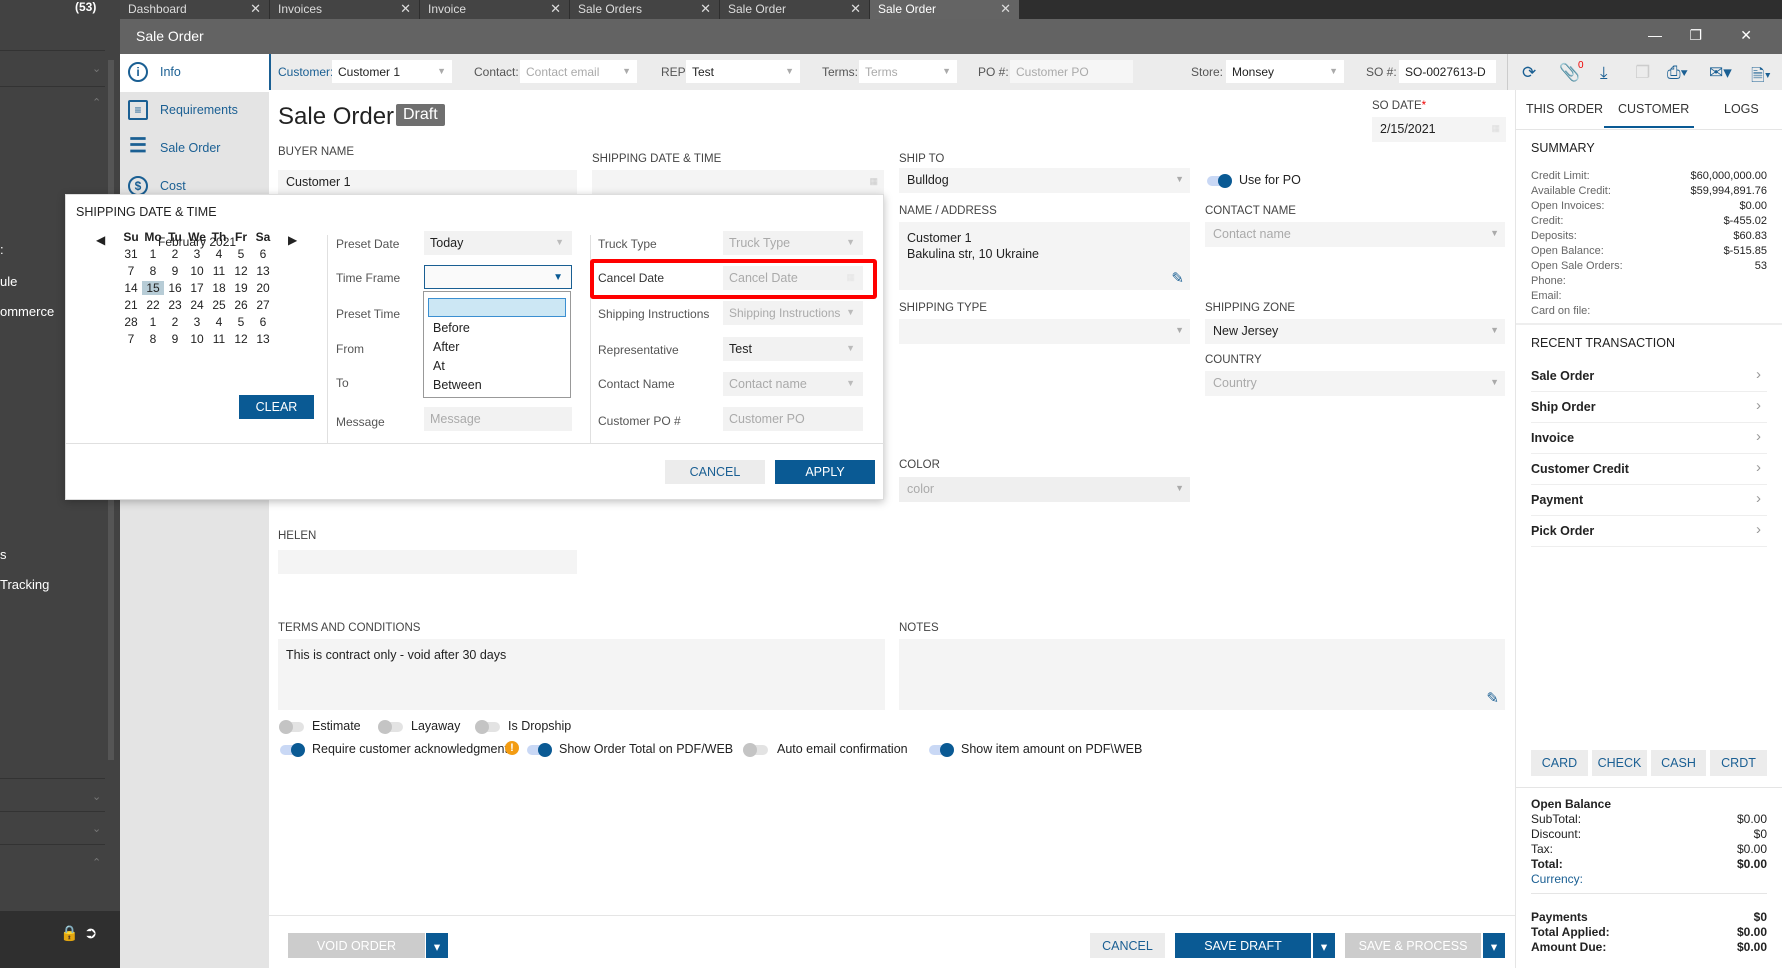 This screenshot has width=1782, height=968. I want to click on card-button: CARD, so click(1559, 763).